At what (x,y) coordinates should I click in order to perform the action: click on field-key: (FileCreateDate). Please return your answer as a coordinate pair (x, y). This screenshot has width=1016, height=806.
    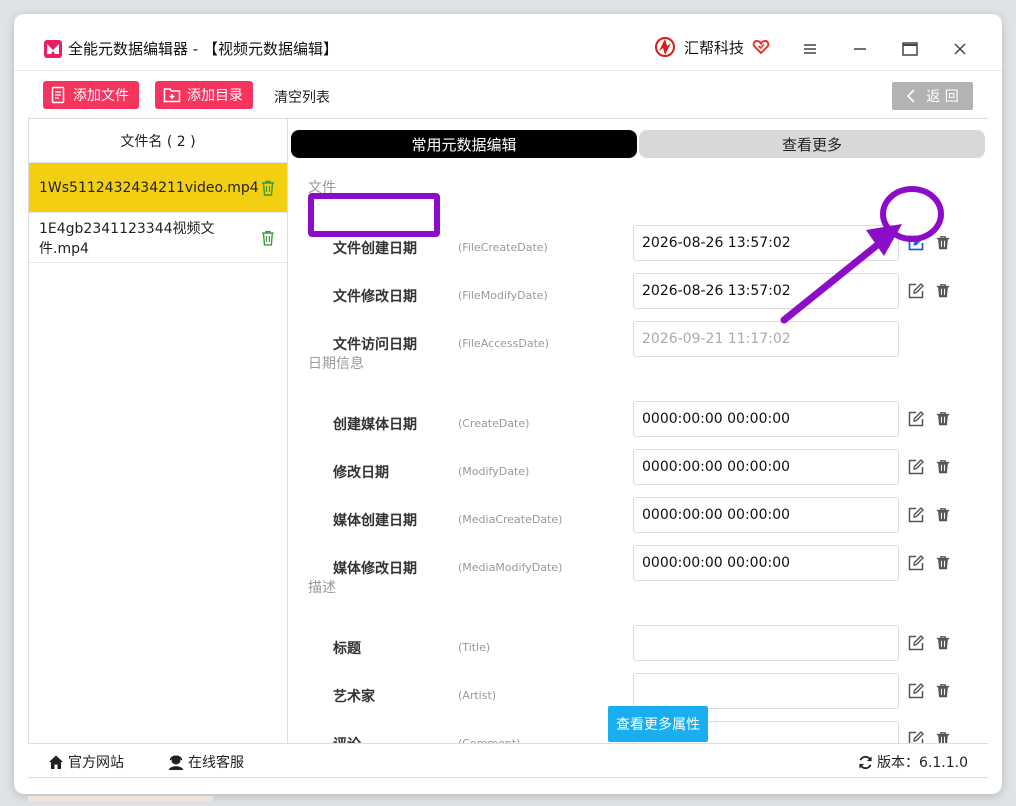
    Looking at the image, I should click on (503, 247).